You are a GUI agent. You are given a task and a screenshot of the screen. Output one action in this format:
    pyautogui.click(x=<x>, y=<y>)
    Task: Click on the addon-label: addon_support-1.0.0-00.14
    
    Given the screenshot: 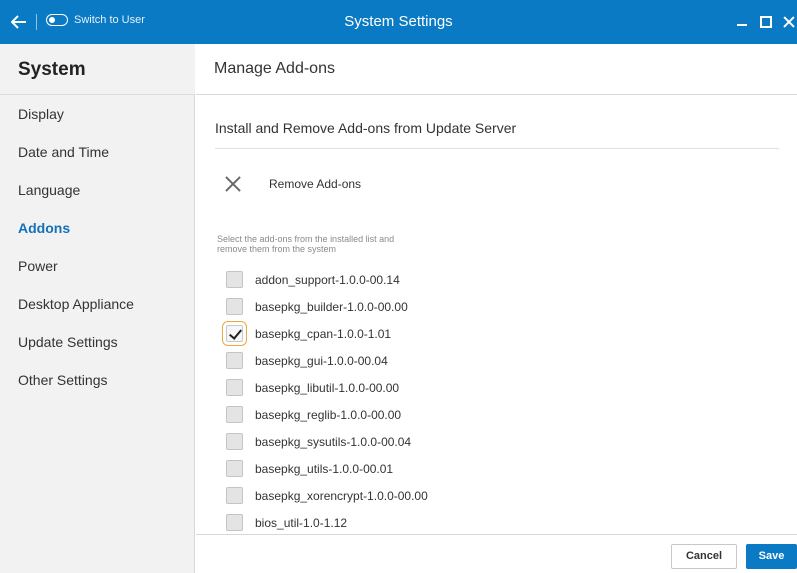 What is the action you would take?
    pyautogui.click(x=327, y=279)
    